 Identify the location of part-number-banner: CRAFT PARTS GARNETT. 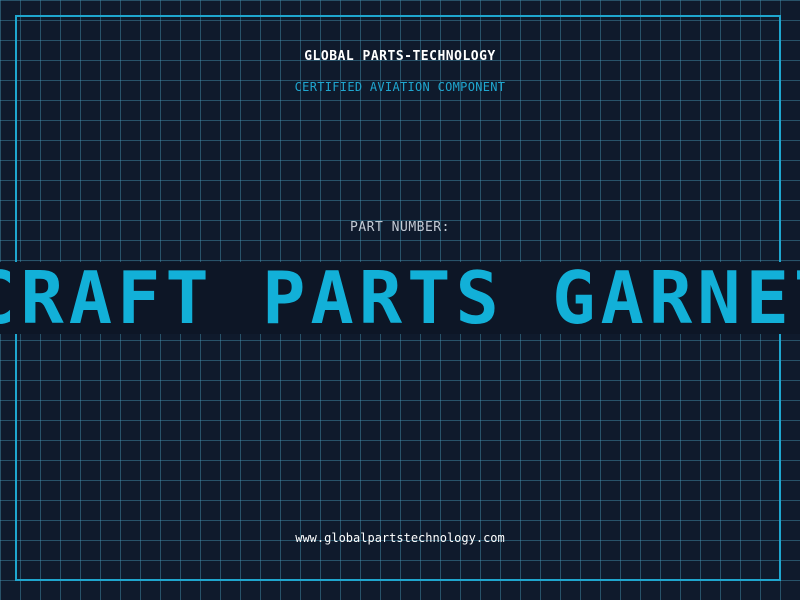
(400, 298).